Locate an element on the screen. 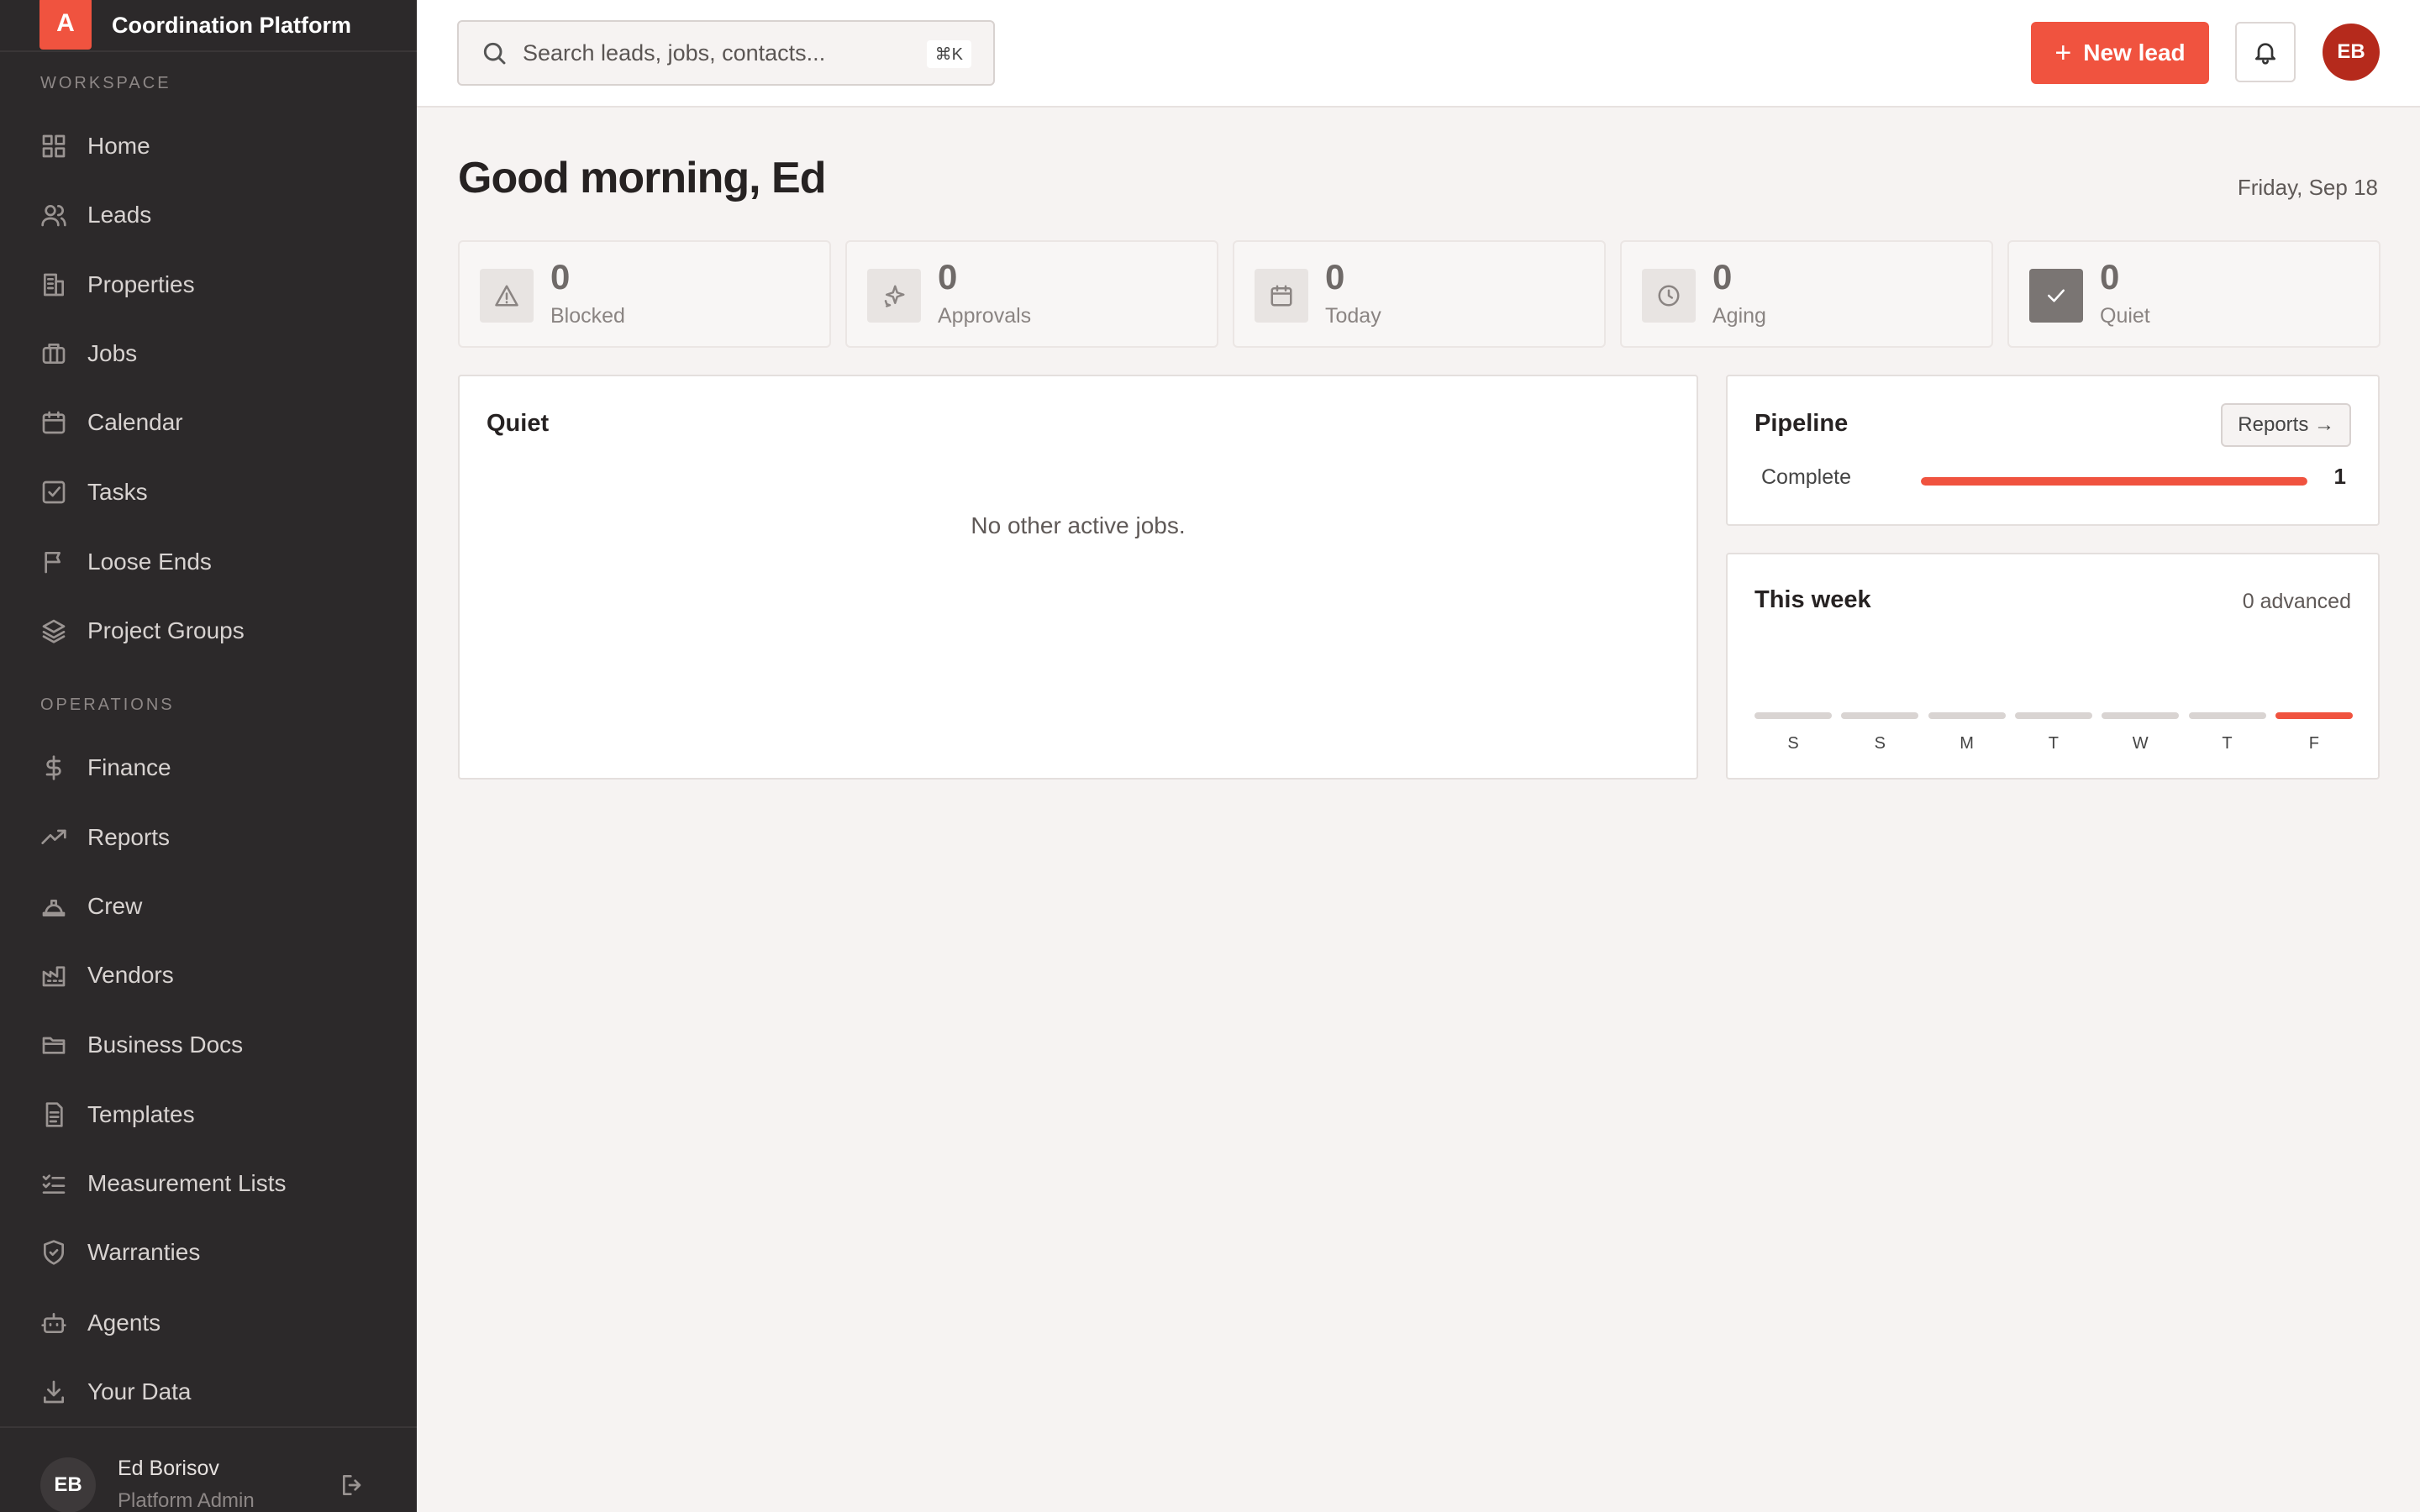 The image size is (2420, 1512). stat-blocked: 0 Blocked is located at coordinates (644, 294).